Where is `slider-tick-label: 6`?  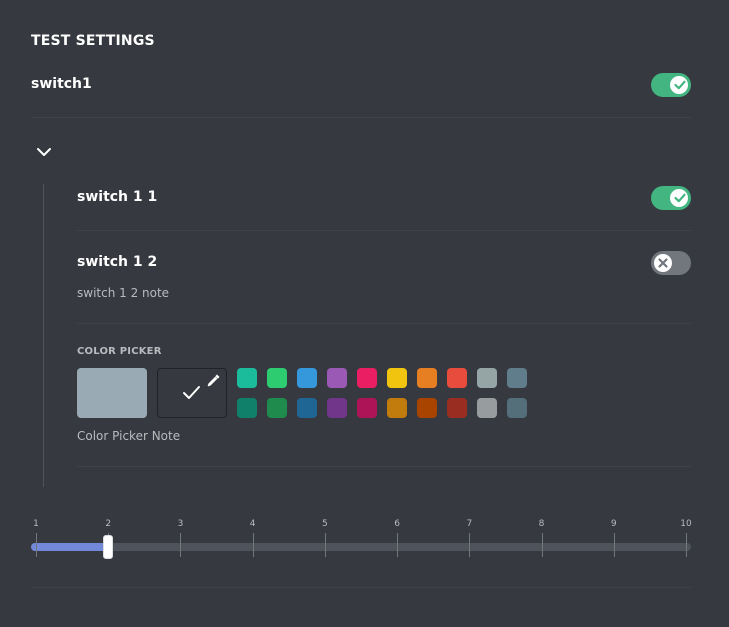
slider-tick-label: 6 is located at coordinates (397, 524).